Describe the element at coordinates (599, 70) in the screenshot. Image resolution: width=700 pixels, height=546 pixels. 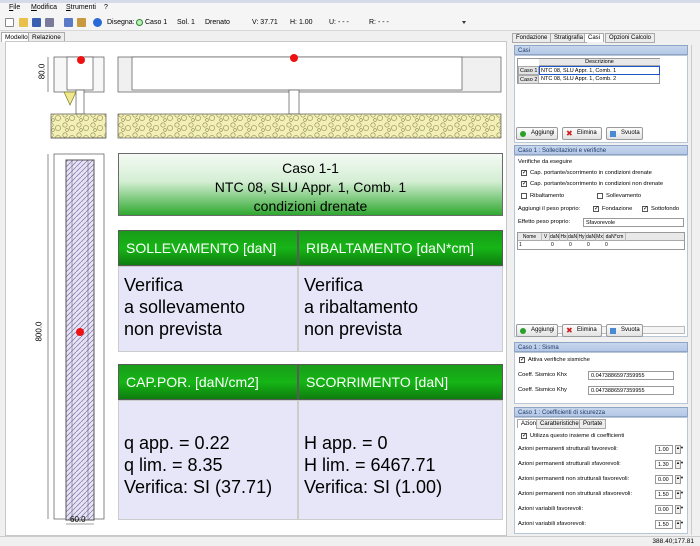
I see `casi-row-1-desc: NTC 08, SLU Appr. 1, Comb. 1` at that location.